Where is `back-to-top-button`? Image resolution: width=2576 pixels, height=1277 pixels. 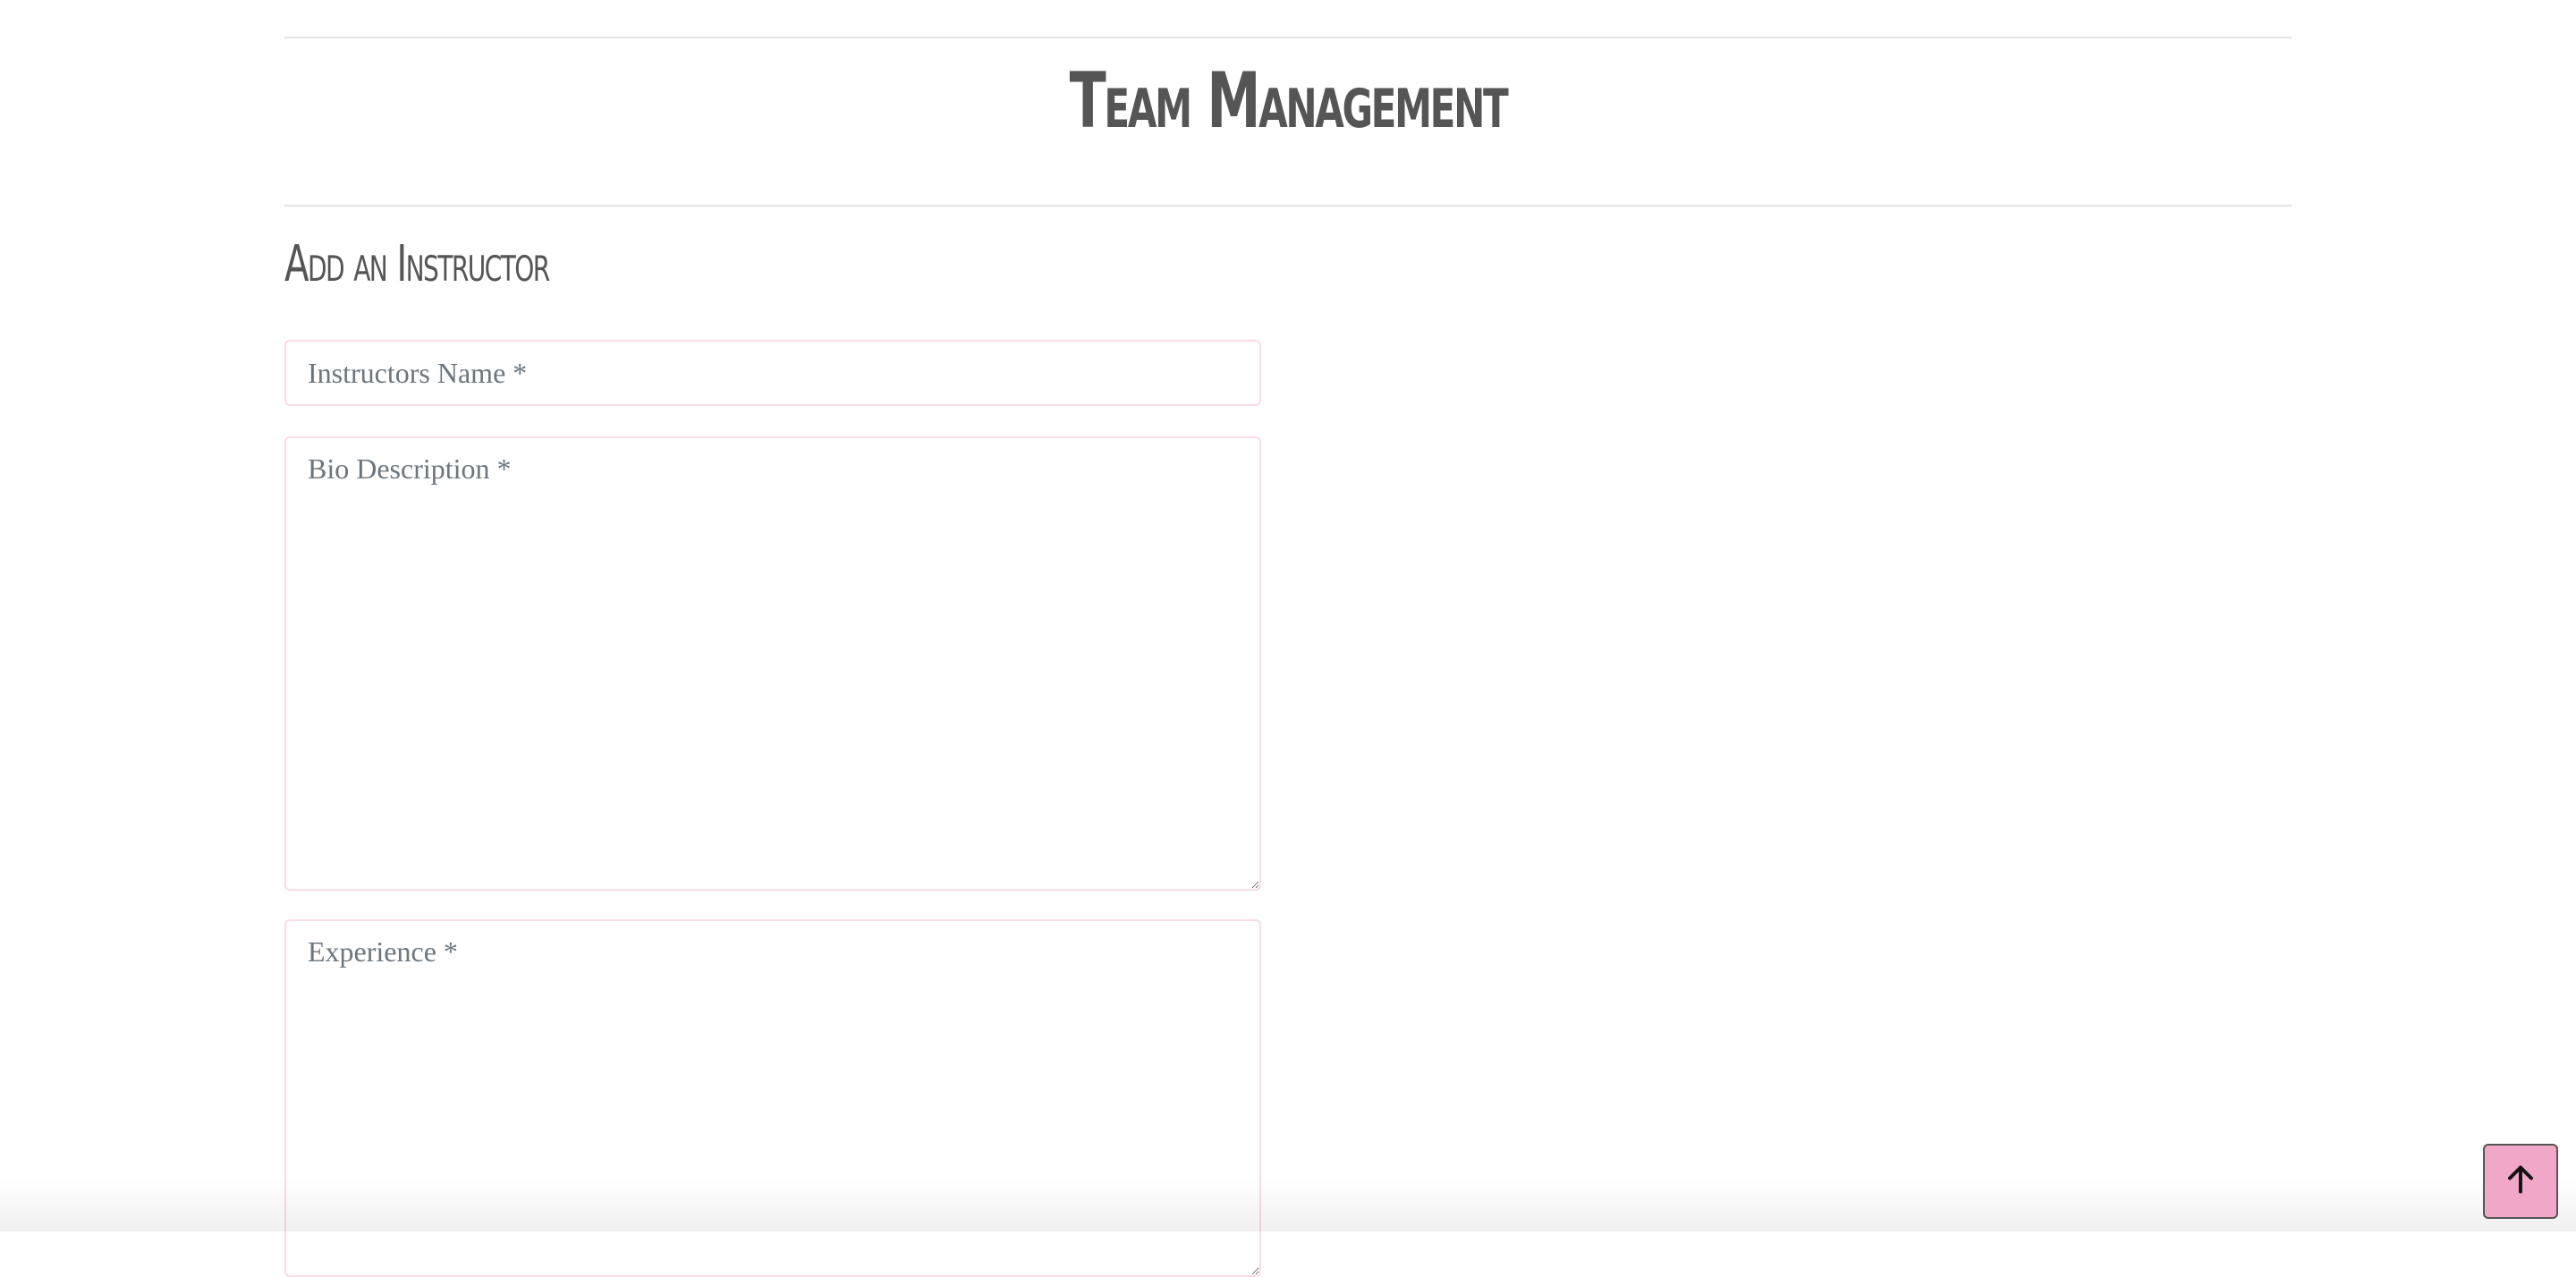 back-to-top-button is located at coordinates (2520, 1181).